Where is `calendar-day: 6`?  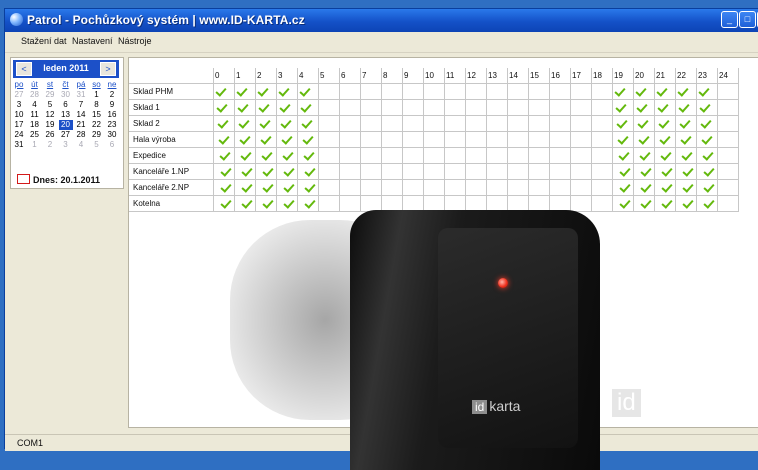
calendar-day: 6 is located at coordinates (66, 105).